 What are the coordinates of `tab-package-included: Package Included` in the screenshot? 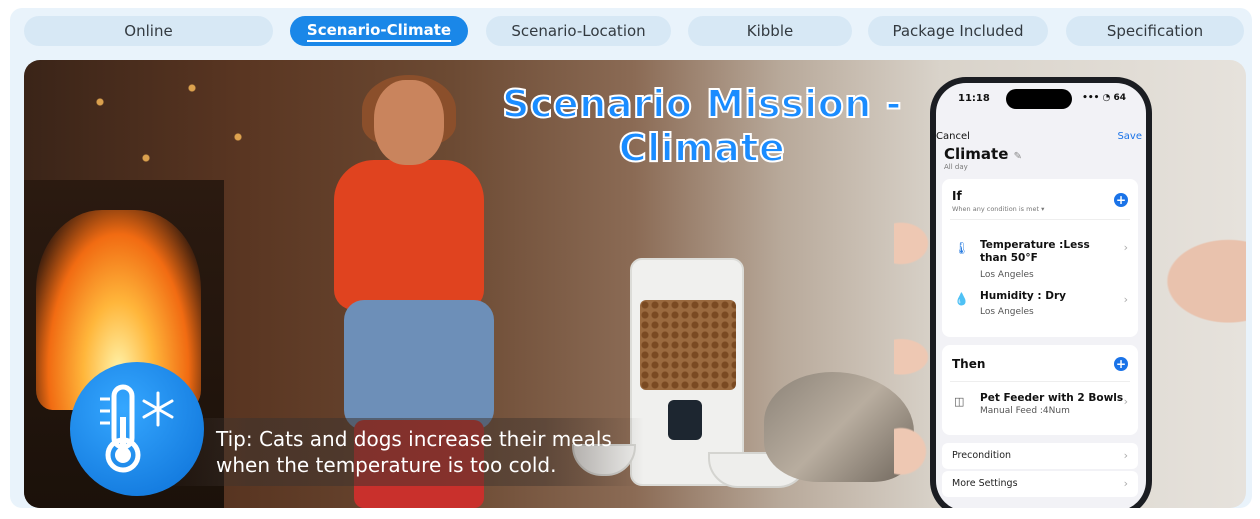 It's located at (958, 31).